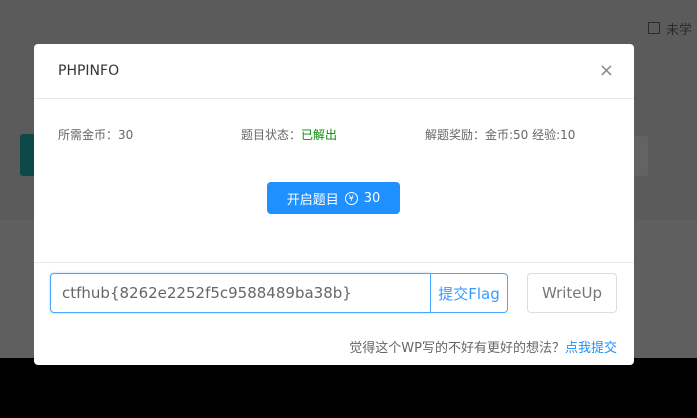  Describe the element at coordinates (606, 71) in the screenshot. I see `close-icon: ×` at that location.